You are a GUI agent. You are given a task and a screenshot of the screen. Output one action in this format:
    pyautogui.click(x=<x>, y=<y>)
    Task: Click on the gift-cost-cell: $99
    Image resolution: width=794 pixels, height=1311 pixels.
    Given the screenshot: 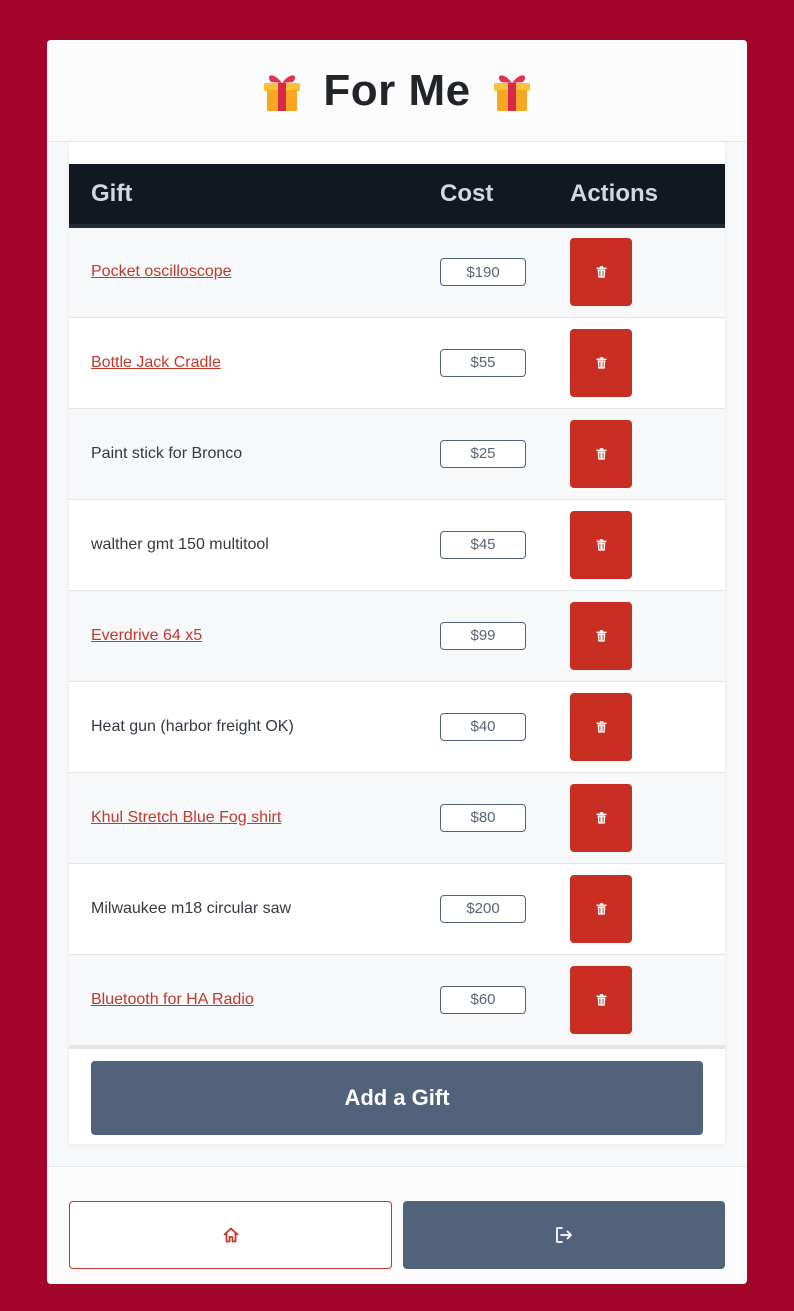 What is the action you would take?
    pyautogui.click(x=505, y=635)
    